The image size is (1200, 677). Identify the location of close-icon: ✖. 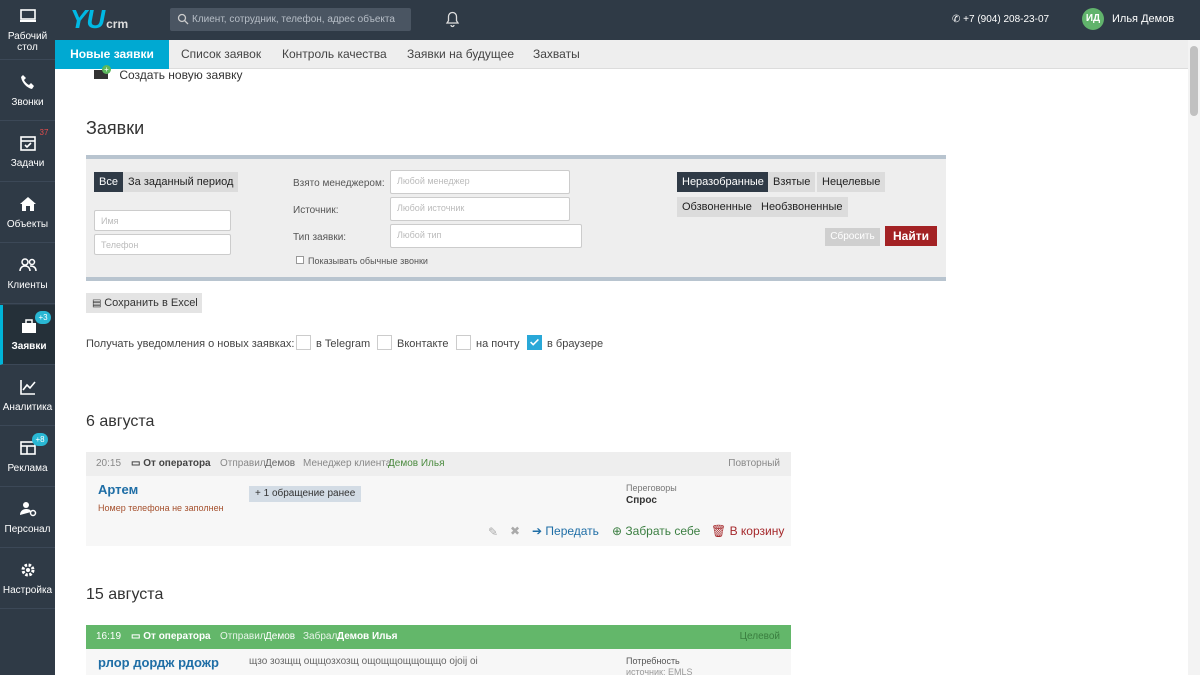
(515, 531).